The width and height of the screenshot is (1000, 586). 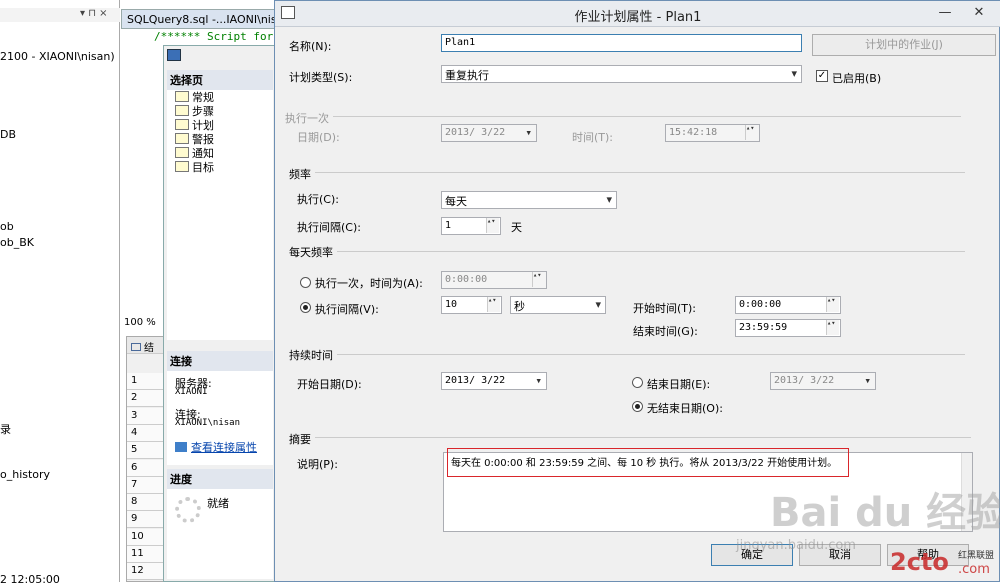 What do you see at coordinates (146, 537) in the screenshot?
I see `row-number: 10` at bounding box center [146, 537].